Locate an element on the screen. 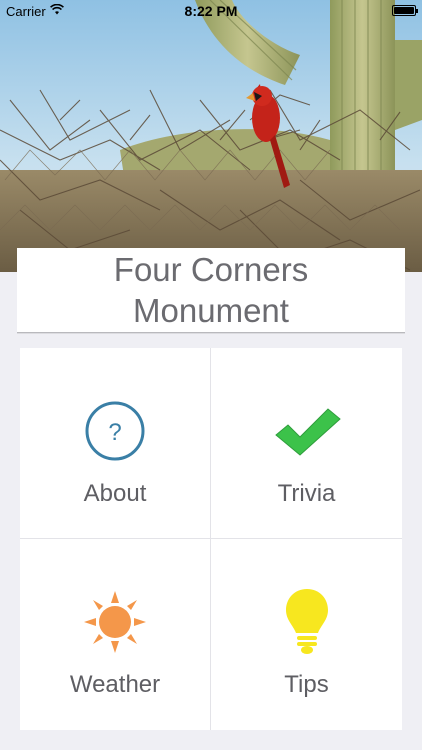 This screenshot has width=422, height=750. checkmark-icon is located at coordinates (307, 431).